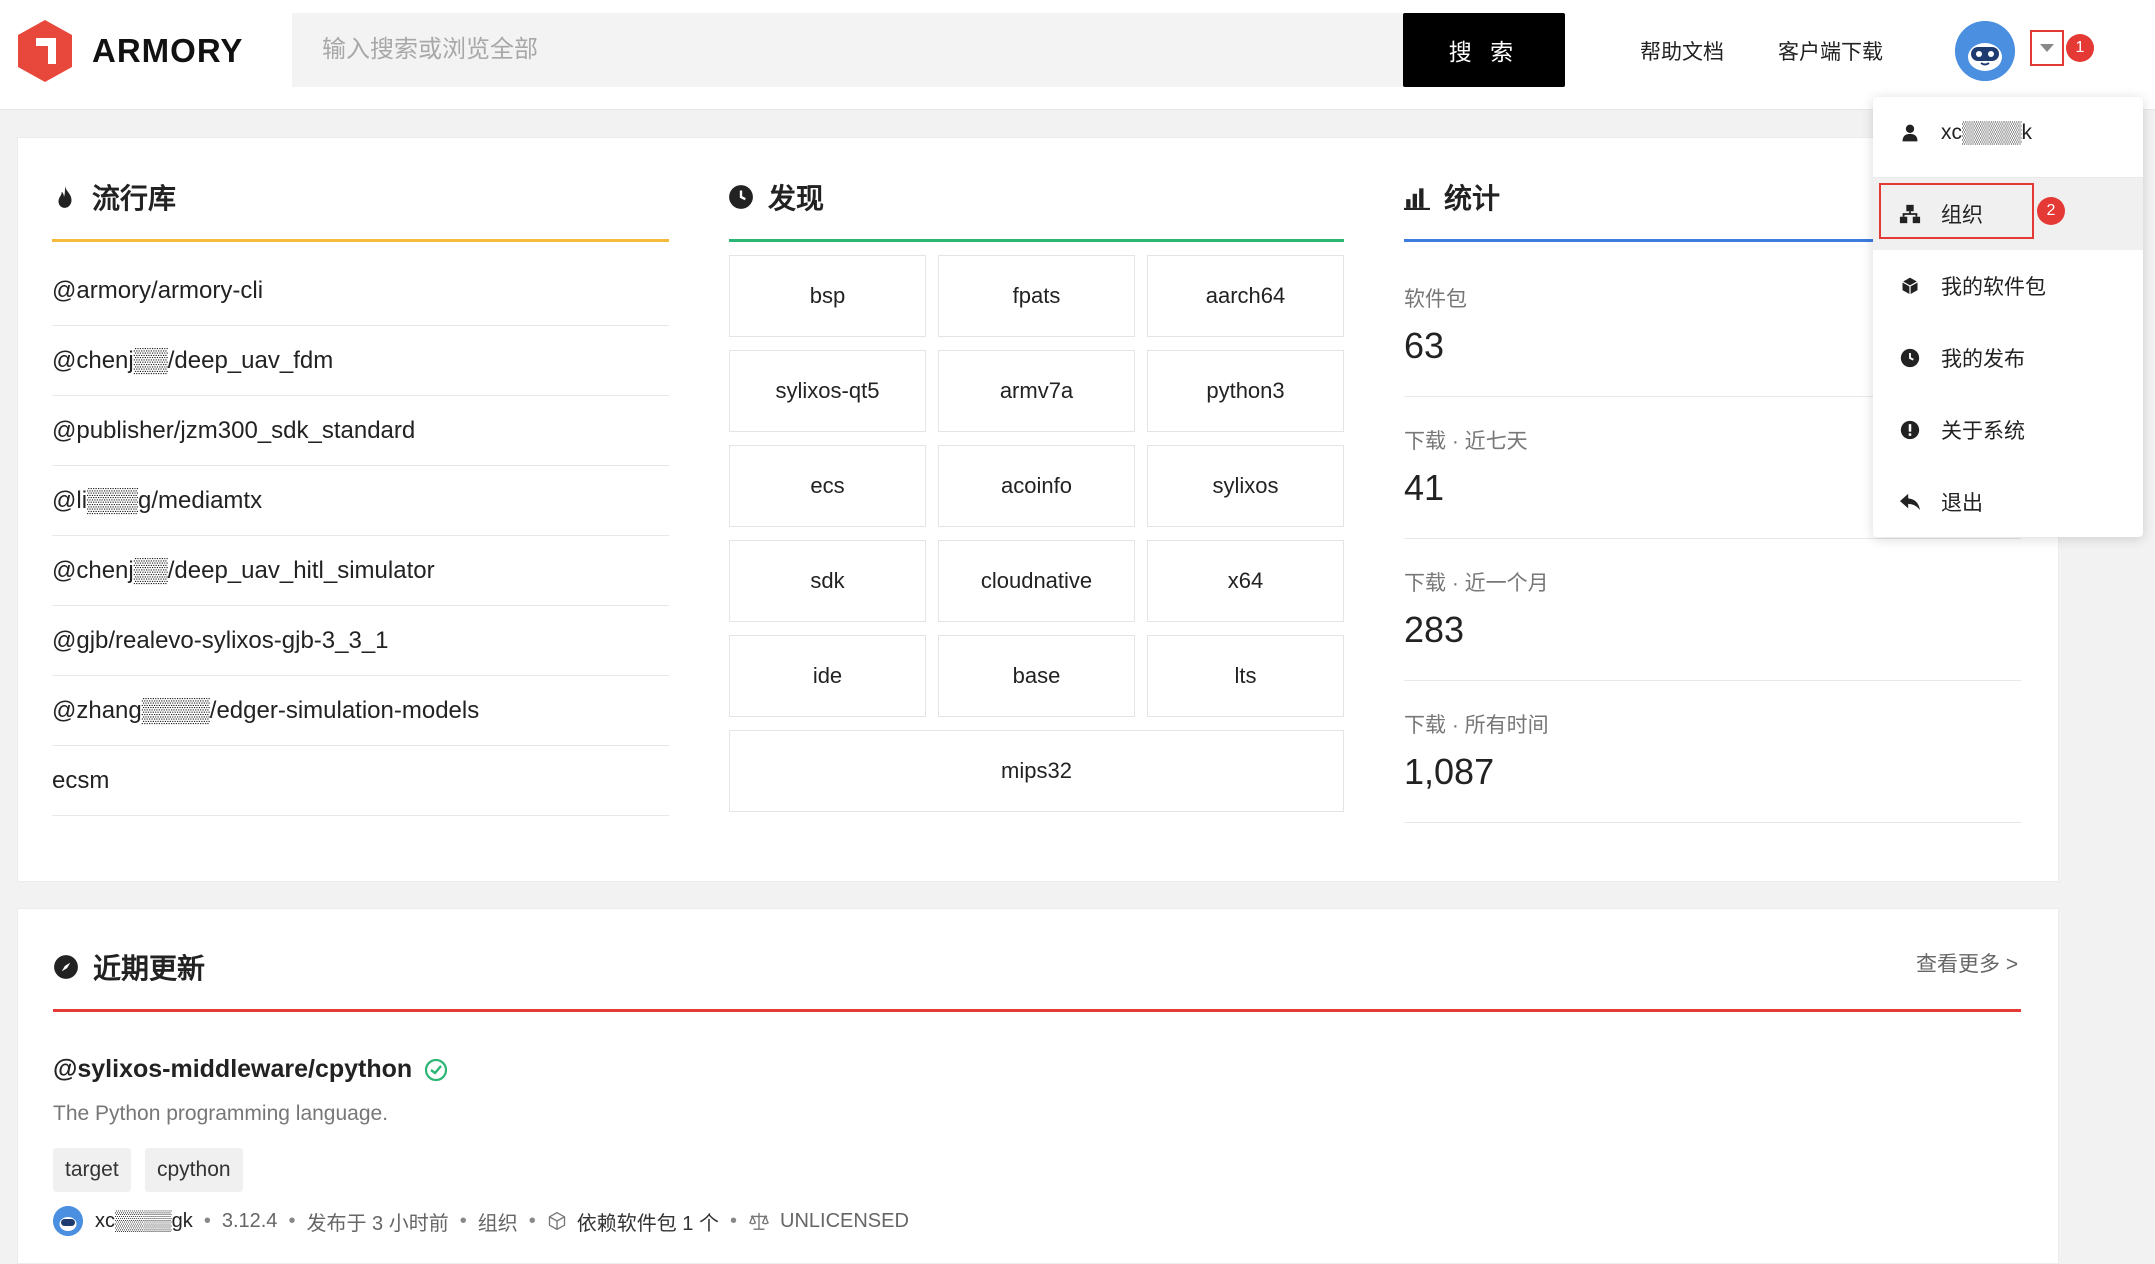 Image resolution: width=2155 pixels, height=1264 pixels. Describe the element at coordinates (1036, 296) in the screenshot. I see `discover-tag: fpats` at that location.